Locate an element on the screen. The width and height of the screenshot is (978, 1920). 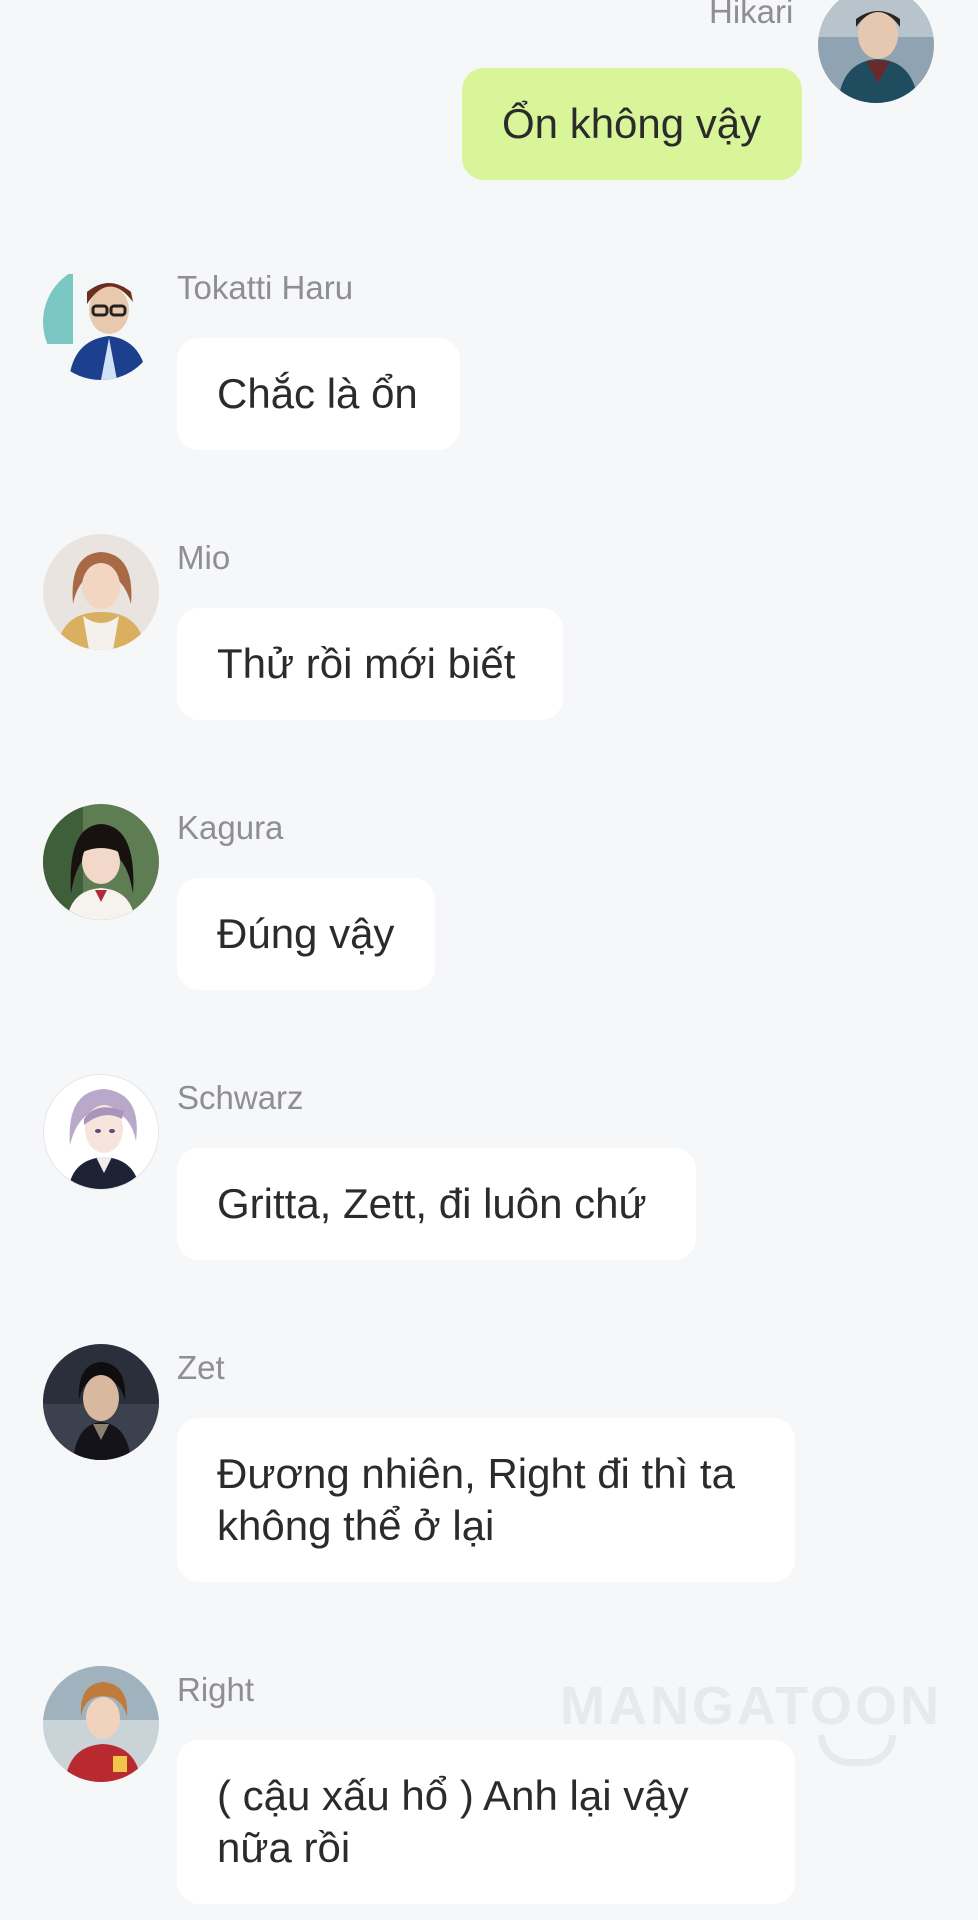
sender-name: Mio is located at coordinates (204, 557).